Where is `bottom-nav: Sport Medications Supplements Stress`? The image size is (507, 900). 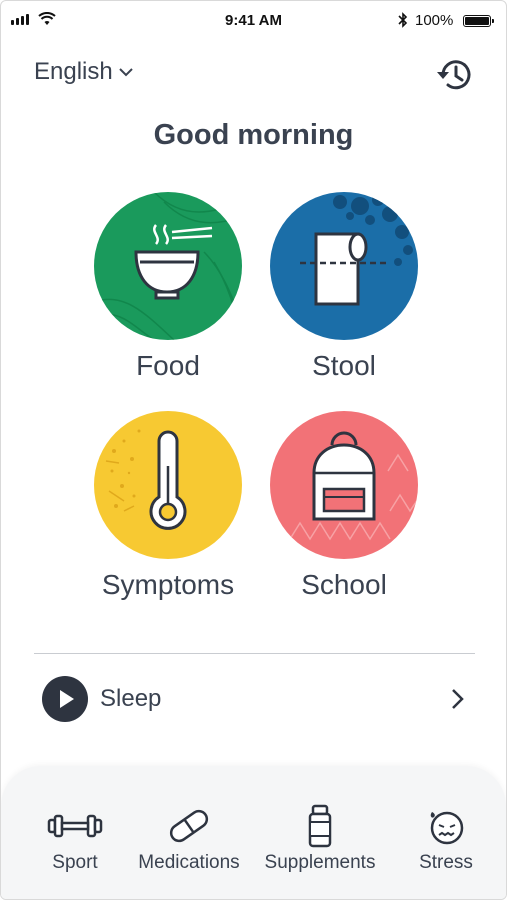
bottom-nav: Sport Medications Supplements Stress is located at coordinates (253, 832).